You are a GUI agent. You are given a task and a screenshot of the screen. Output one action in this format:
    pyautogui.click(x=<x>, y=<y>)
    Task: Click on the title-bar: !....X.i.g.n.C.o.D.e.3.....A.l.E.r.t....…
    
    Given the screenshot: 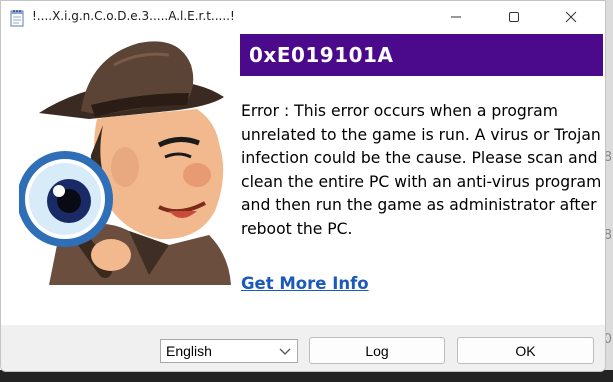 What is the action you would take?
    pyautogui.click(x=303, y=17)
    